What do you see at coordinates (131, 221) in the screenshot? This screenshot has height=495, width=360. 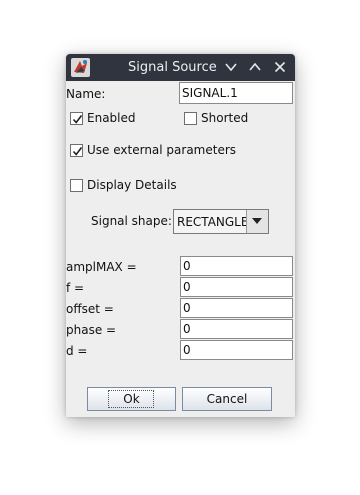 I see `signal-shape-label: Signal shape:` at bounding box center [131, 221].